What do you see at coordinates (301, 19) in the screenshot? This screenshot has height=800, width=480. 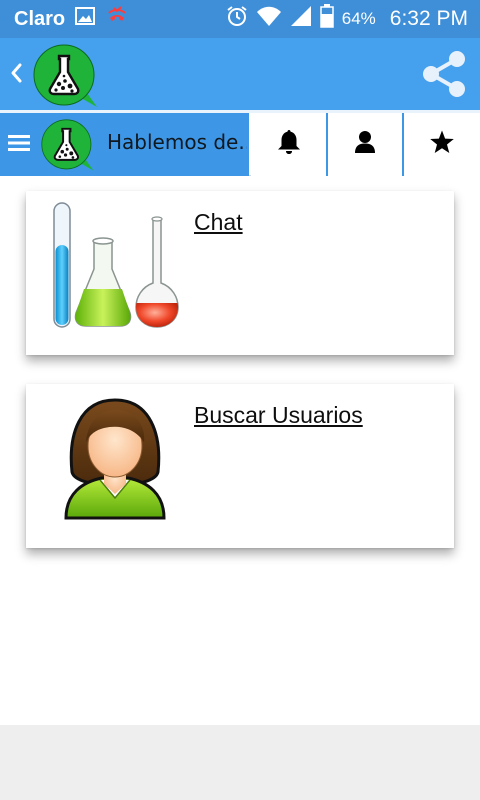 I see `signal-icon` at bounding box center [301, 19].